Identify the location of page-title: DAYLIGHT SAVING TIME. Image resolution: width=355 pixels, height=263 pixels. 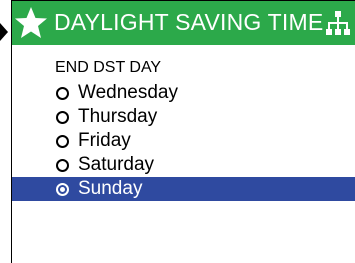
(189, 22).